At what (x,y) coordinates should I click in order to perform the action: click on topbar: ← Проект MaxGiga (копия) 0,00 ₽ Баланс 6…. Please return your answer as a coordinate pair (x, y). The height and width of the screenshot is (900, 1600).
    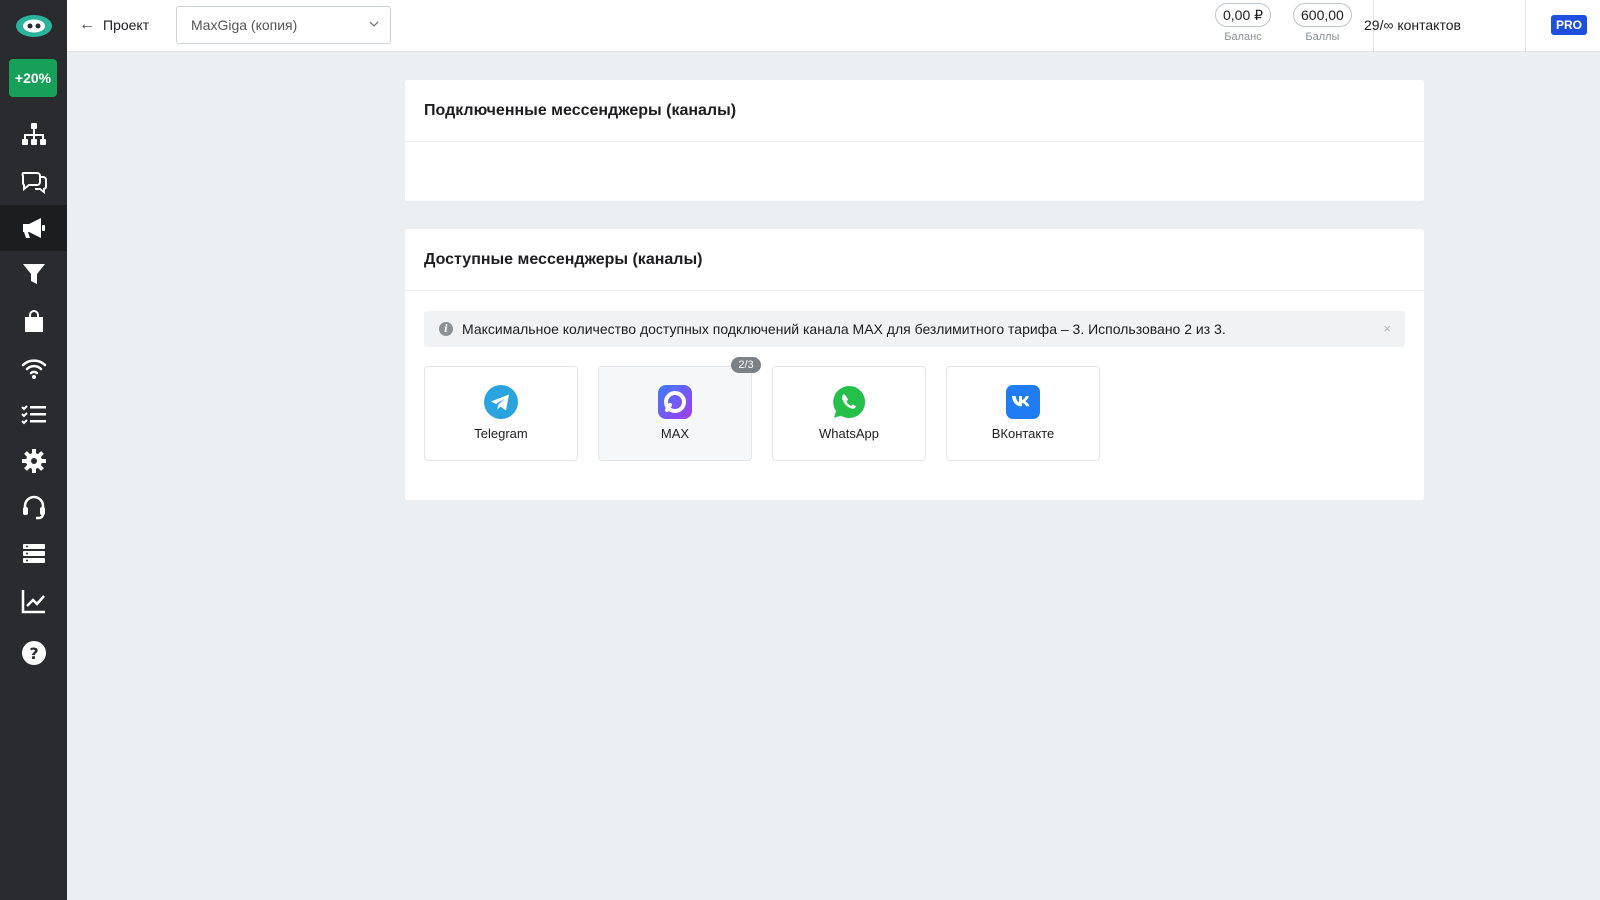
    Looking at the image, I should click on (833, 26).